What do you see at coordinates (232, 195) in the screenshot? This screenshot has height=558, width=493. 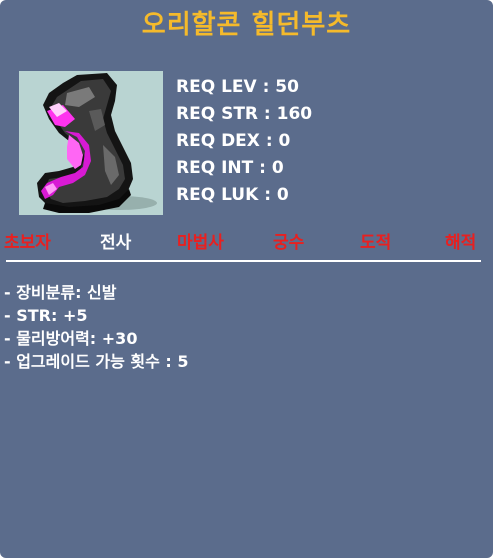 I see `req-luk: REQ LUK : 0` at bounding box center [232, 195].